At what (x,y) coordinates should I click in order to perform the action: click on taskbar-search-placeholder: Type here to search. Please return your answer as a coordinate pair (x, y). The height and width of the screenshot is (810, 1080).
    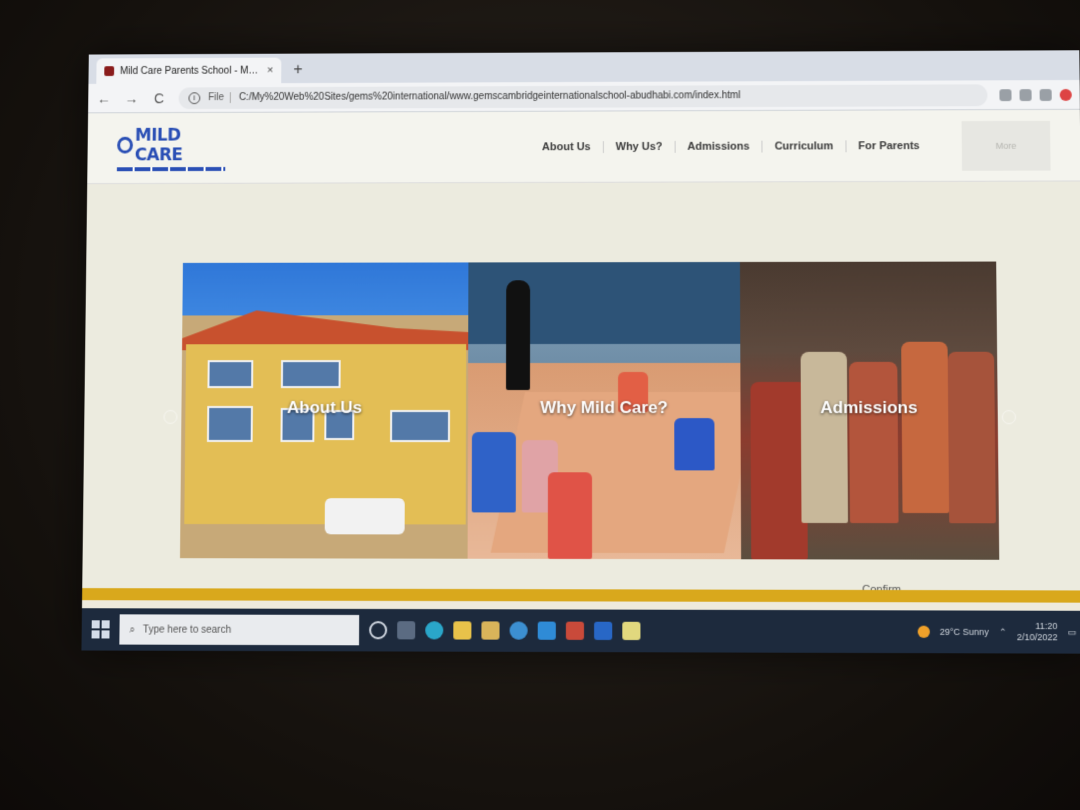
    Looking at the image, I should click on (187, 629).